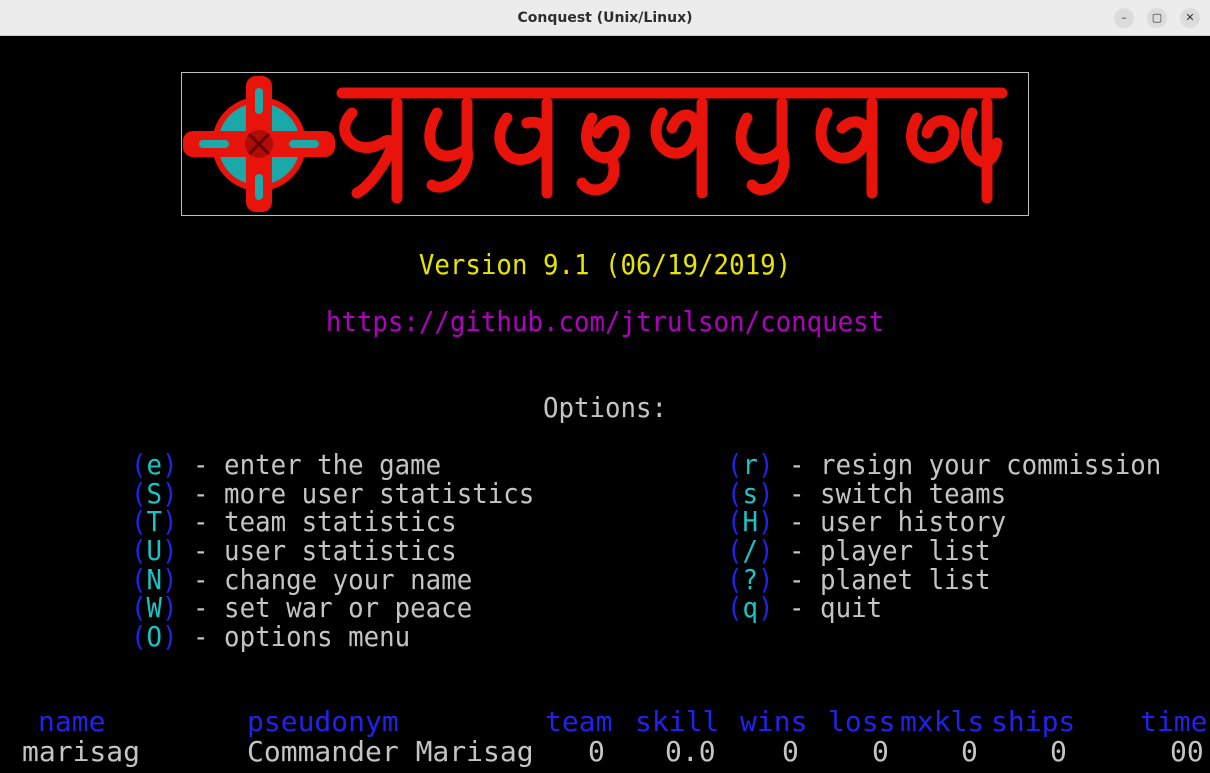 This screenshot has height=773, width=1210. What do you see at coordinates (1033, 721) in the screenshot?
I see `header-ships: ships` at bounding box center [1033, 721].